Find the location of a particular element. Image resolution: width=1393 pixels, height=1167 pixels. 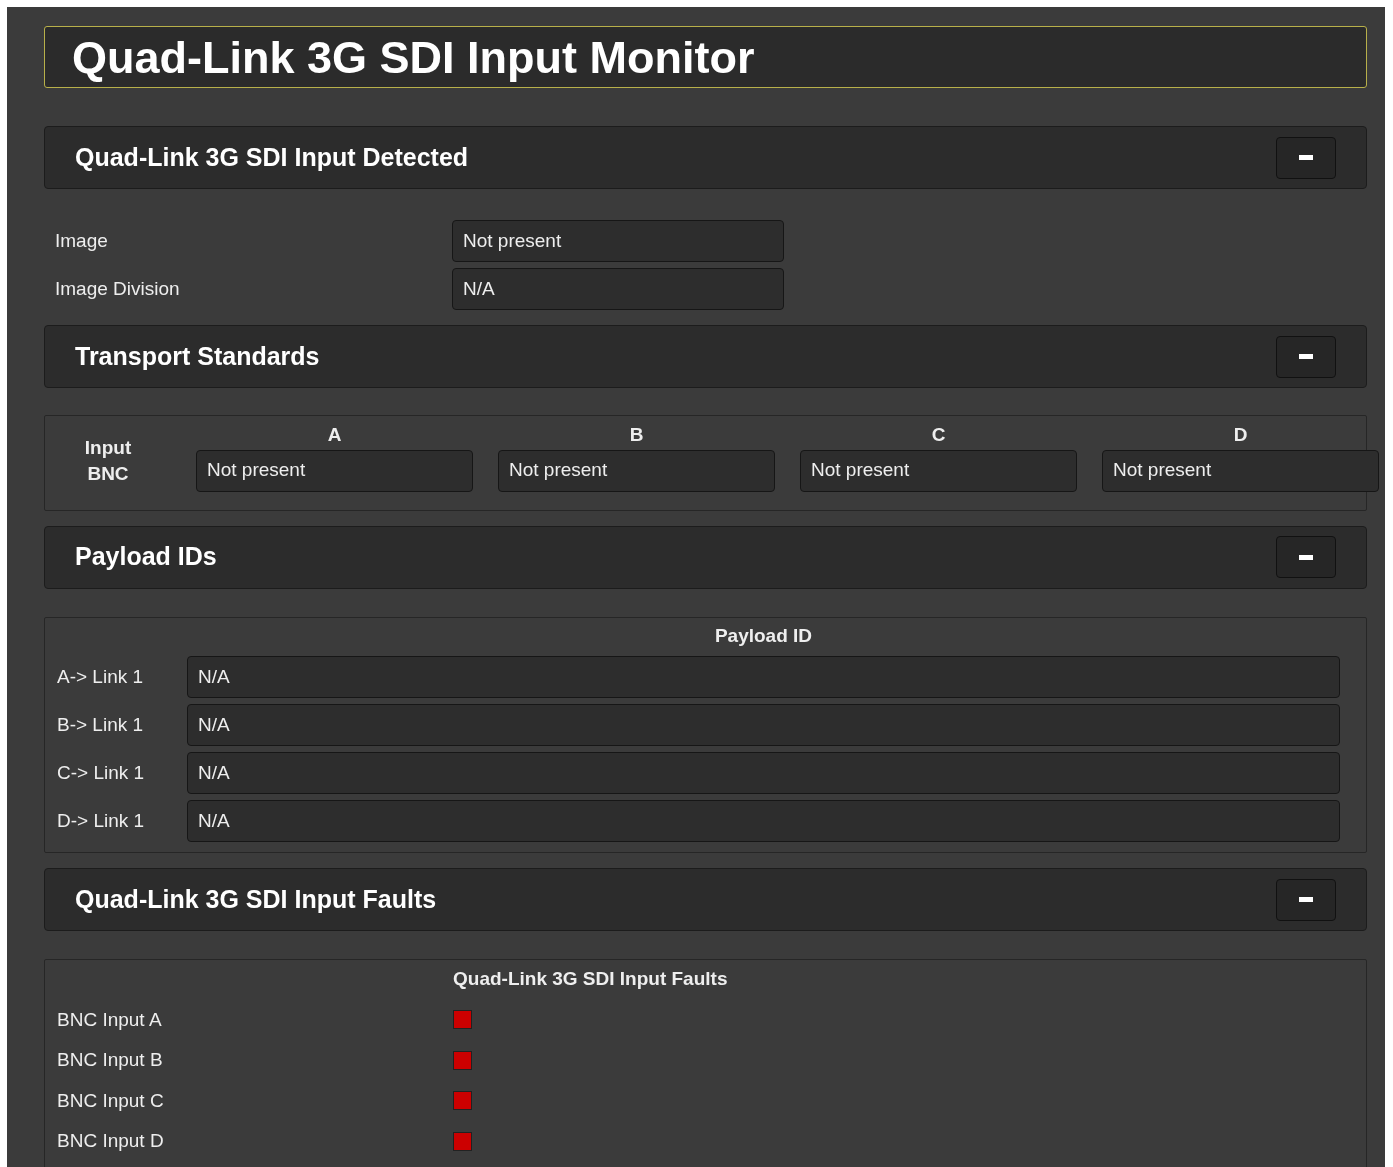

row-label: BNC Input A is located at coordinates (110, 1019).